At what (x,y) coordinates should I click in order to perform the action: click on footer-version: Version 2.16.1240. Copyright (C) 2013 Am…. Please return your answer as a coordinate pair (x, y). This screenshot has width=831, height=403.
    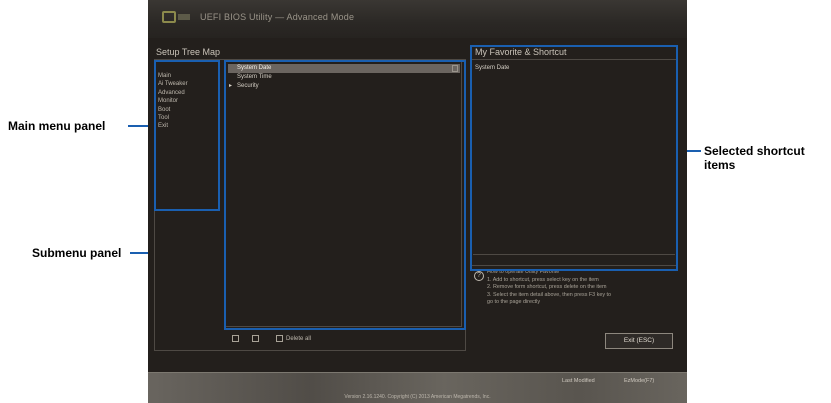
    Looking at the image, I should click on (417, 397).